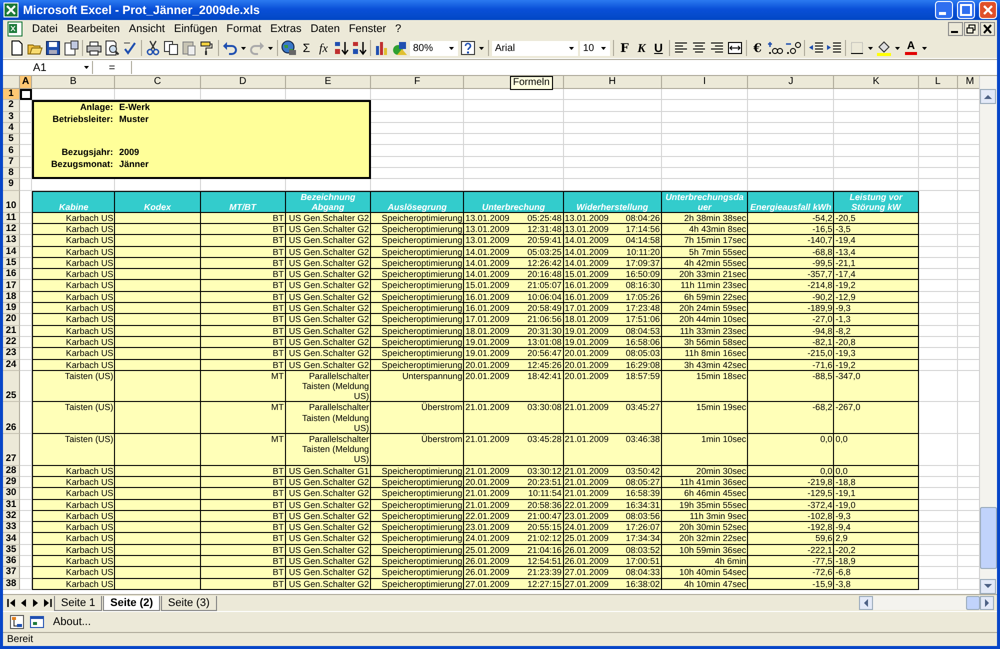 The height and width of the screenshot is (649, 1000). Describe the element at coordinates (11, 471) in the screenshot. I see `row-number: 28` at that location.